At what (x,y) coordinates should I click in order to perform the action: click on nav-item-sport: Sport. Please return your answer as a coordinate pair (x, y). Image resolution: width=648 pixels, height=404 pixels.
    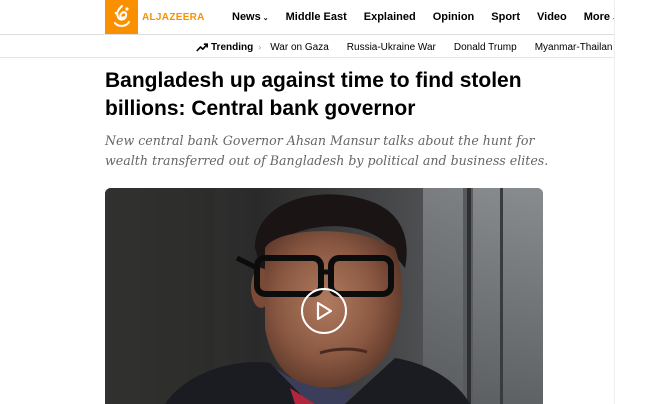
    Looking at the image, I should click on (505, 17).